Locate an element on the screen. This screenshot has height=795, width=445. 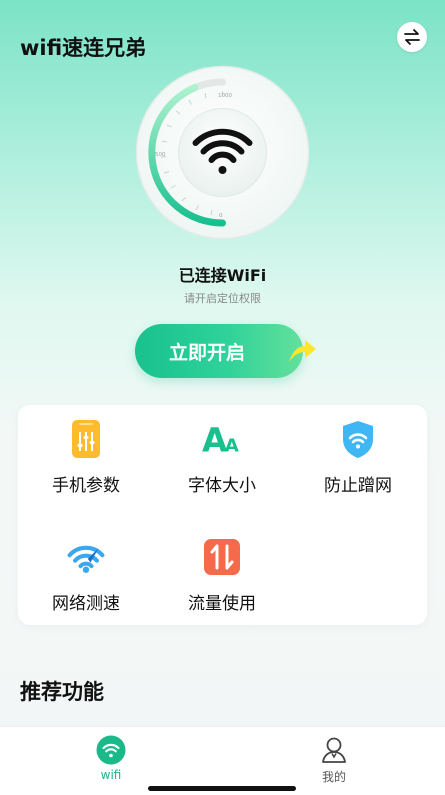
start-now-button: 立即开启 is located at coordinates (225, 351).